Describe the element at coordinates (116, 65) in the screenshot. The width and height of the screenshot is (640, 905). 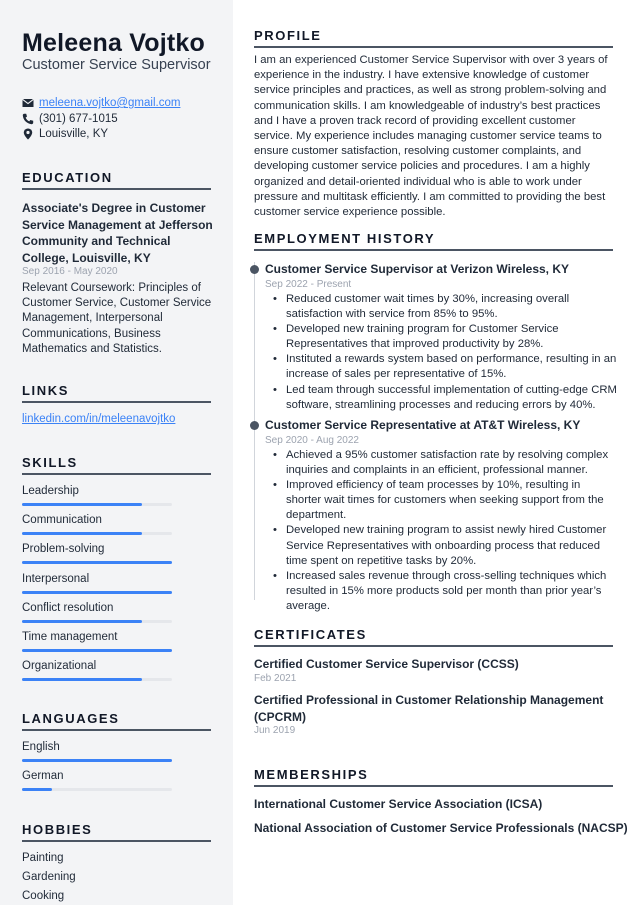
I see `candidate-title: Customer Service Supervisor` at that location.